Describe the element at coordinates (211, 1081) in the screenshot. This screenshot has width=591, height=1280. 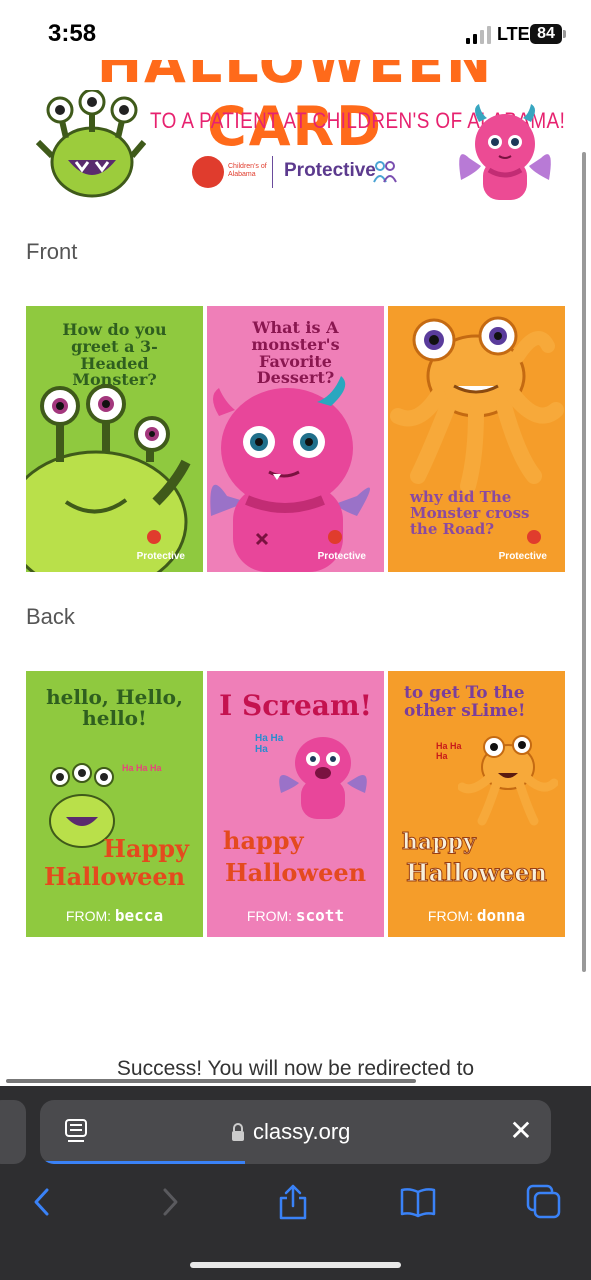
I see `horizontal-scrollbar` at that location.